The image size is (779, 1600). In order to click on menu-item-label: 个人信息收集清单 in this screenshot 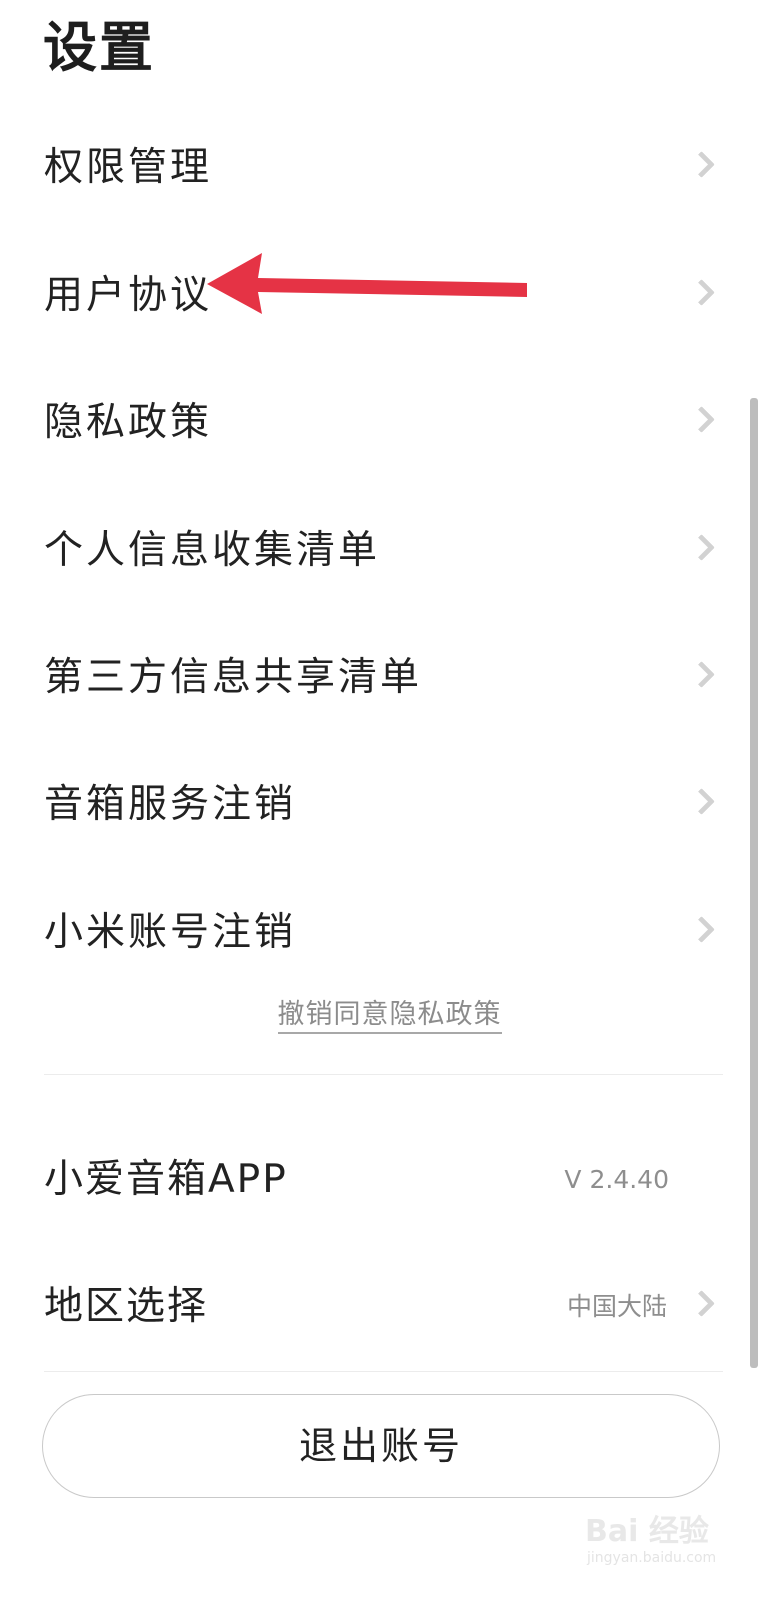, I will do `click(212, 550)`.